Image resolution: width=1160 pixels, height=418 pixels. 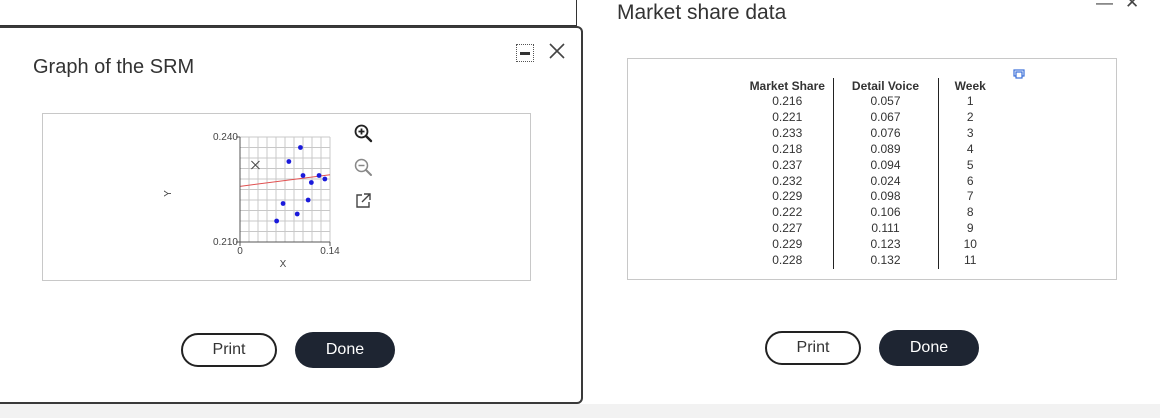 What do you see at coordinates (970, 164) in the screenshot?
I see `cell-week: 5` at bounding box center [970, 164].